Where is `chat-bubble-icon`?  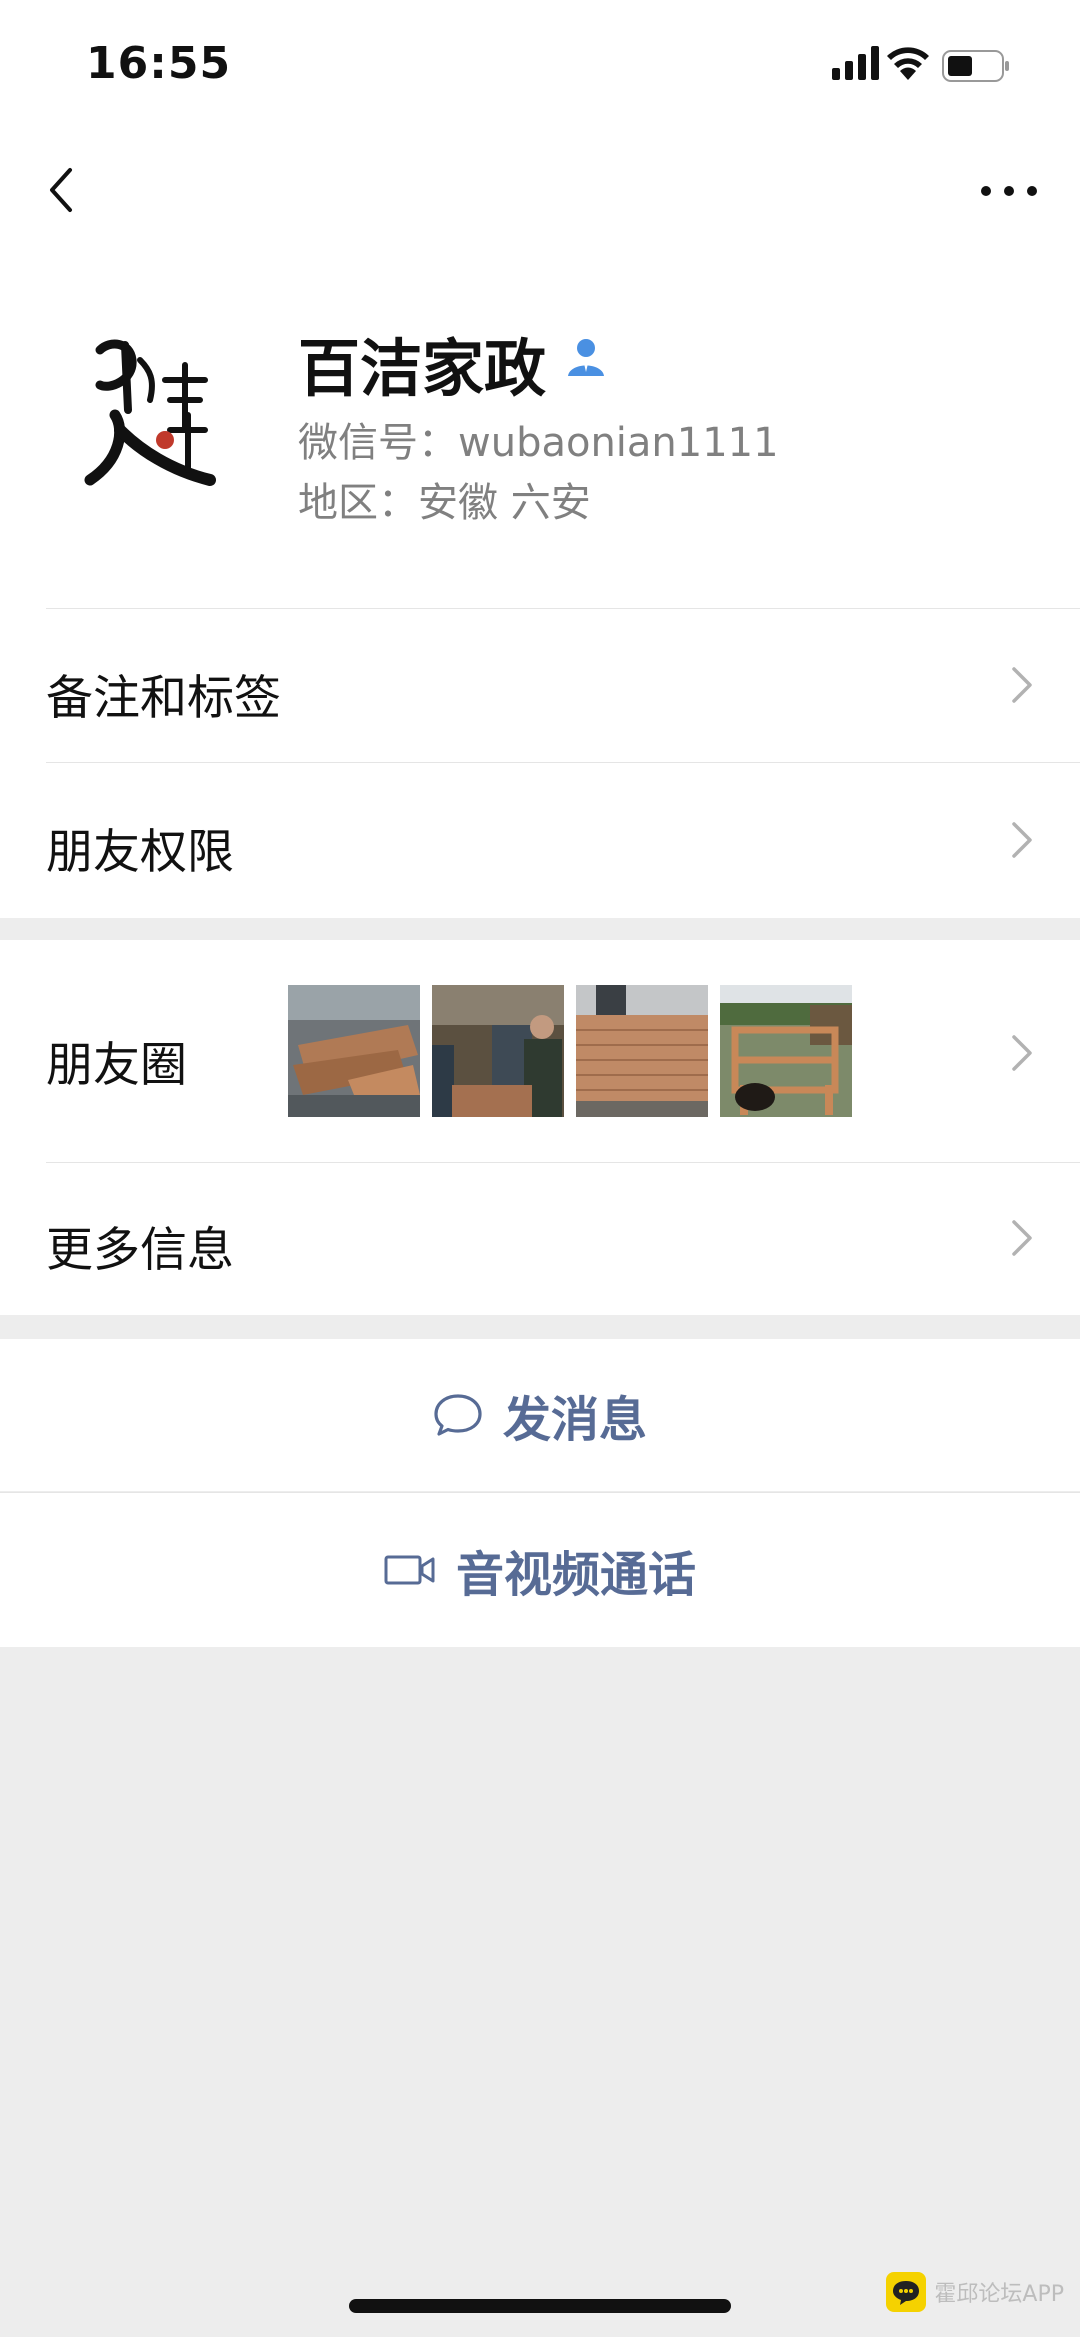
chat-bubble-icon is located at coordinates (458, 1415).